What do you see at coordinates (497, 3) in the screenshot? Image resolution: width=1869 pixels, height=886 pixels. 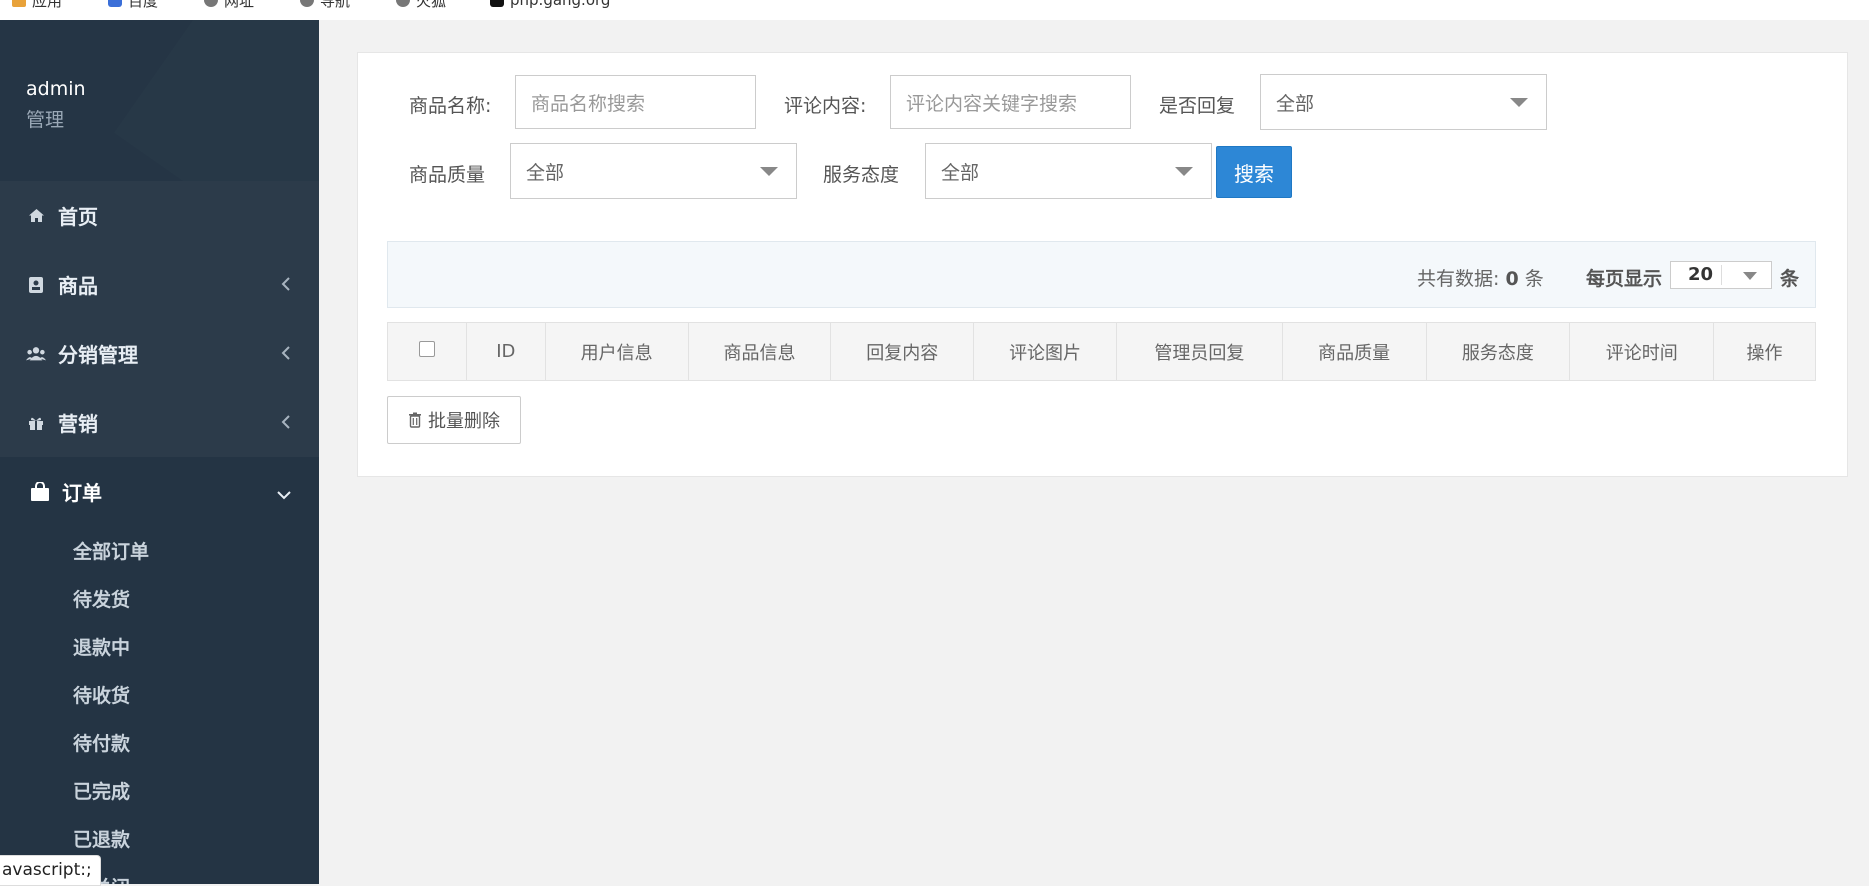 I see `site-icon` at bounding box center [497, 3].